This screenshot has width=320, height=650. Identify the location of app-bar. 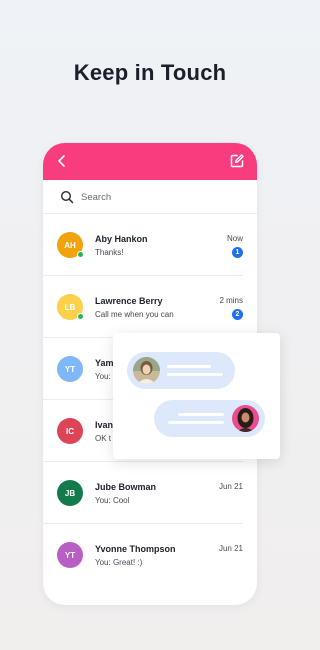
(150, 161).